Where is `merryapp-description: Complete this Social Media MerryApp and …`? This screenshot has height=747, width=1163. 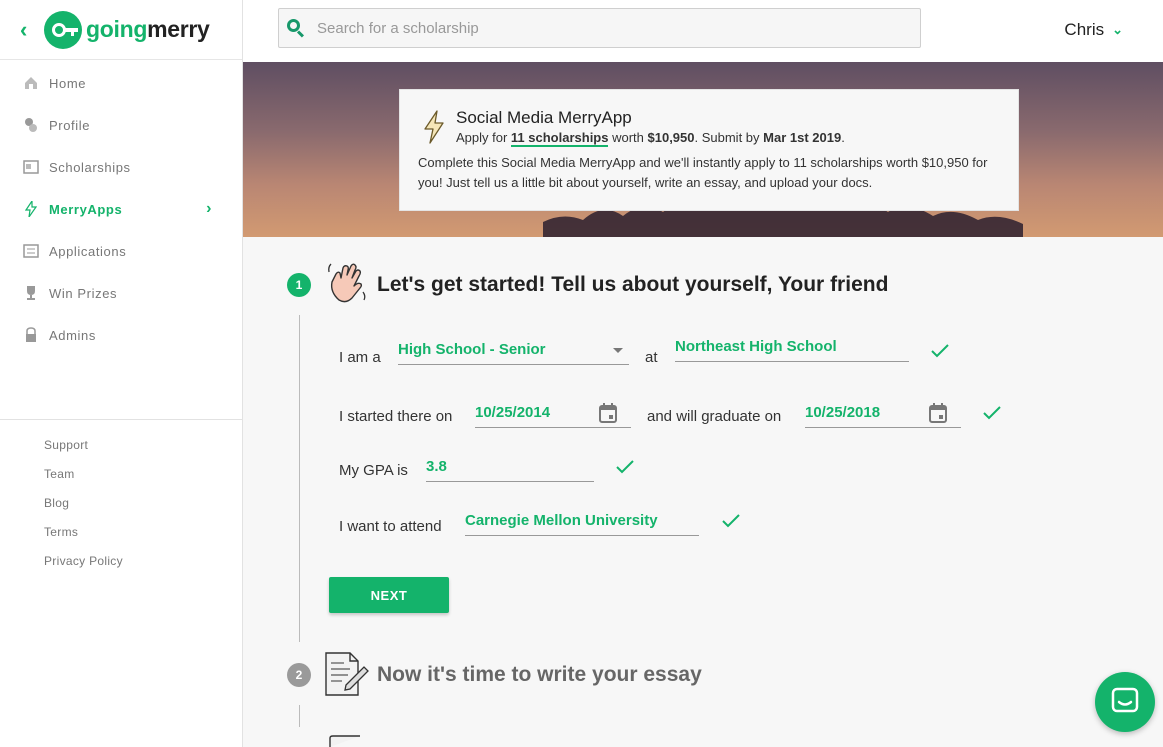 merryapp-description: Complete this Social Media MerryApp and … is located at coordinates (703, 172).